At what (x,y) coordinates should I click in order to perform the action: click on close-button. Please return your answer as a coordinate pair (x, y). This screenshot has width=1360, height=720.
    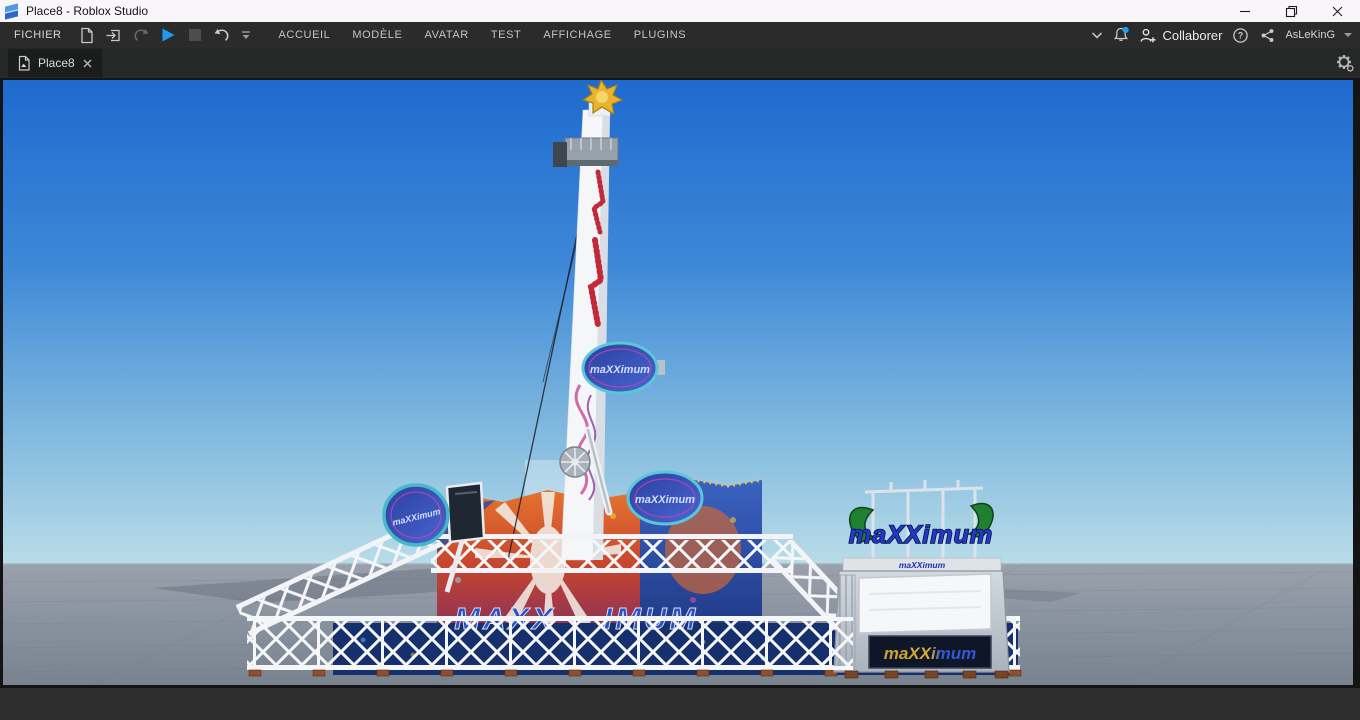
    Looking at the image, I should click on (1337, 11).